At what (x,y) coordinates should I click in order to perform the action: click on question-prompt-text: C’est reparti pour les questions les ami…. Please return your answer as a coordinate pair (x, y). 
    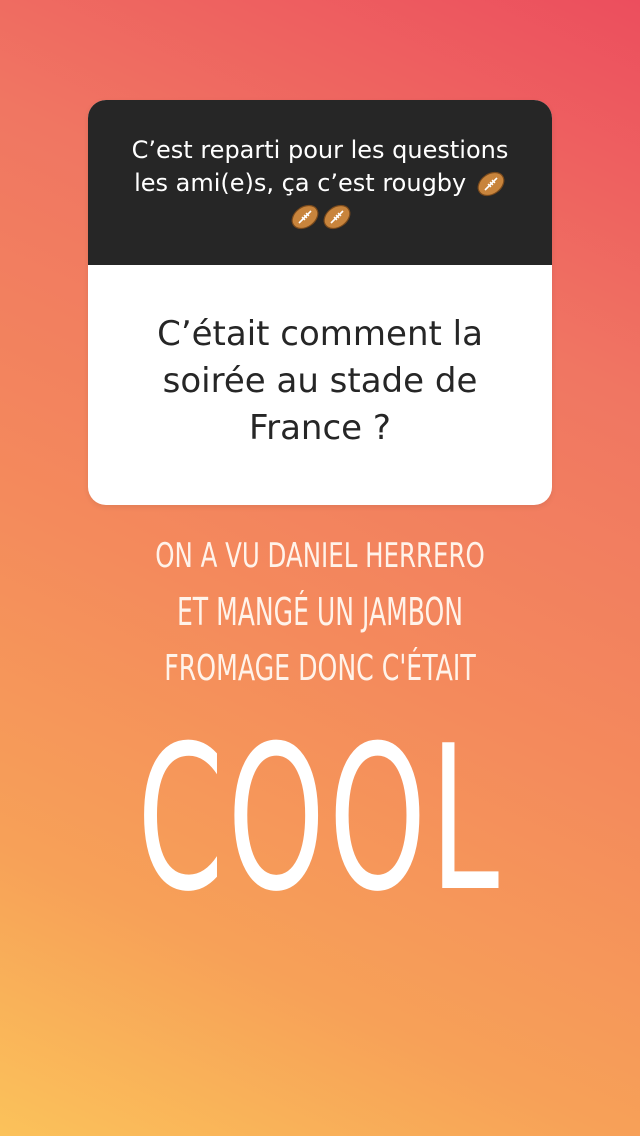
    Looking at the image, I should click on (320, 166).